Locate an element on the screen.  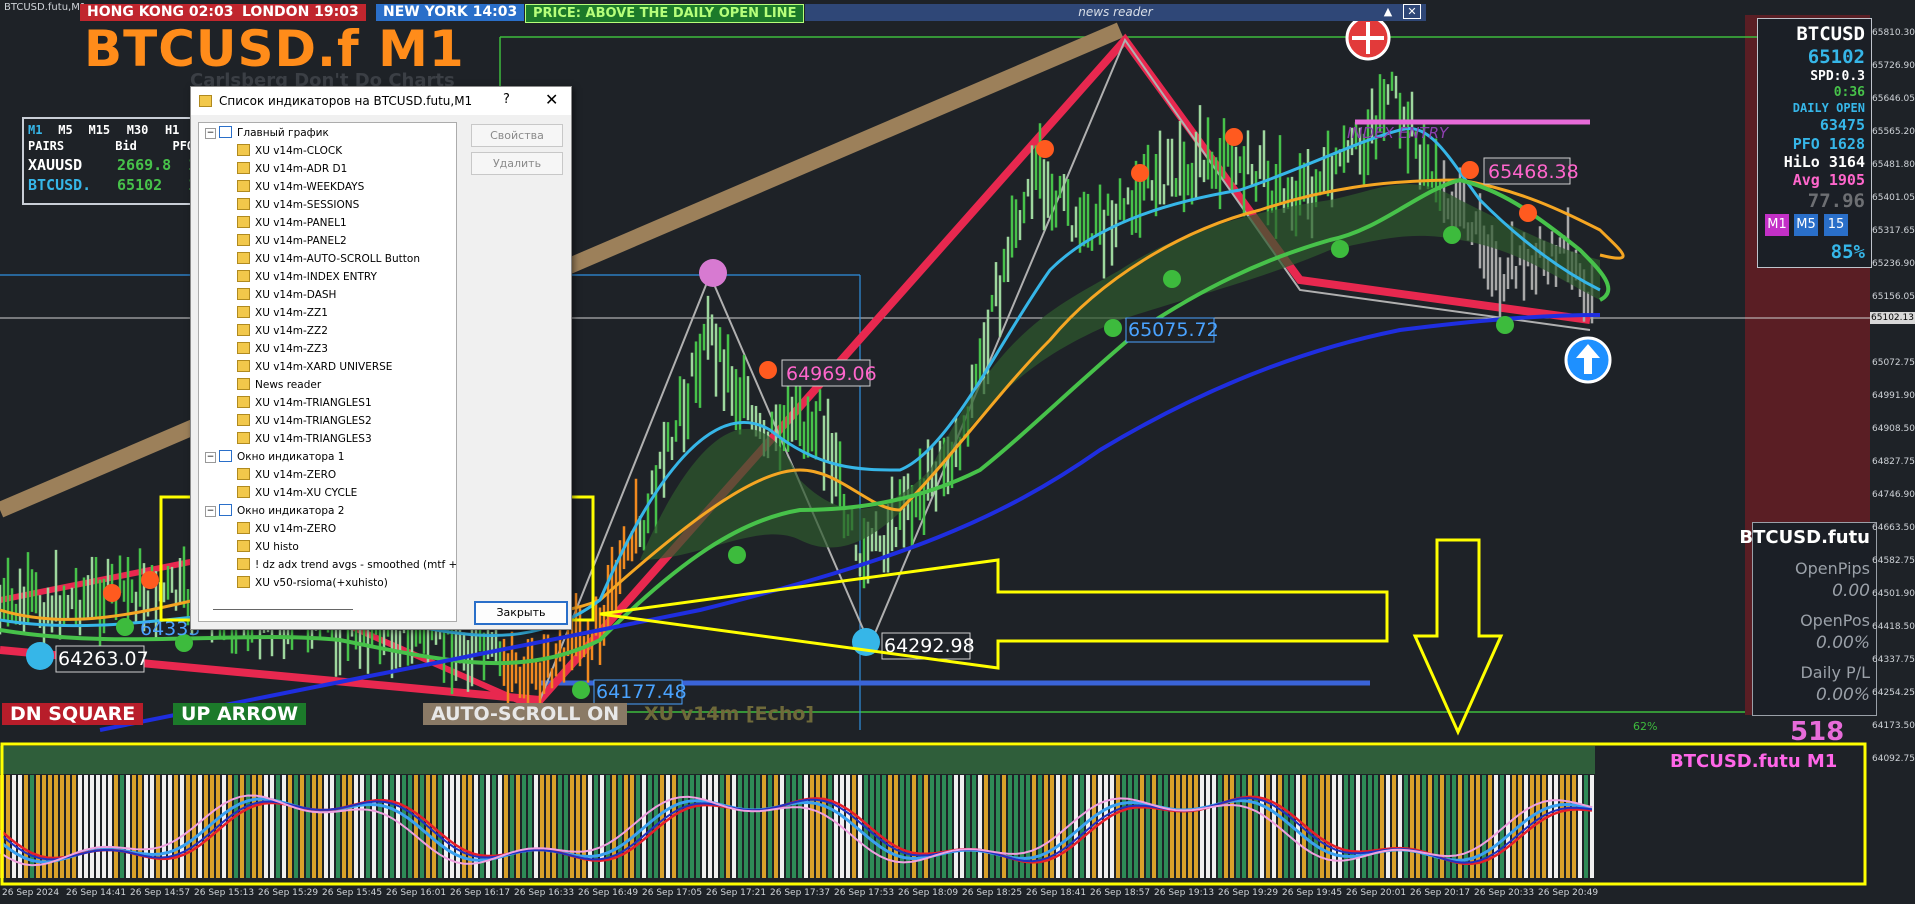
tree-window-node: − Главный график is located at coordinates (267, 133).